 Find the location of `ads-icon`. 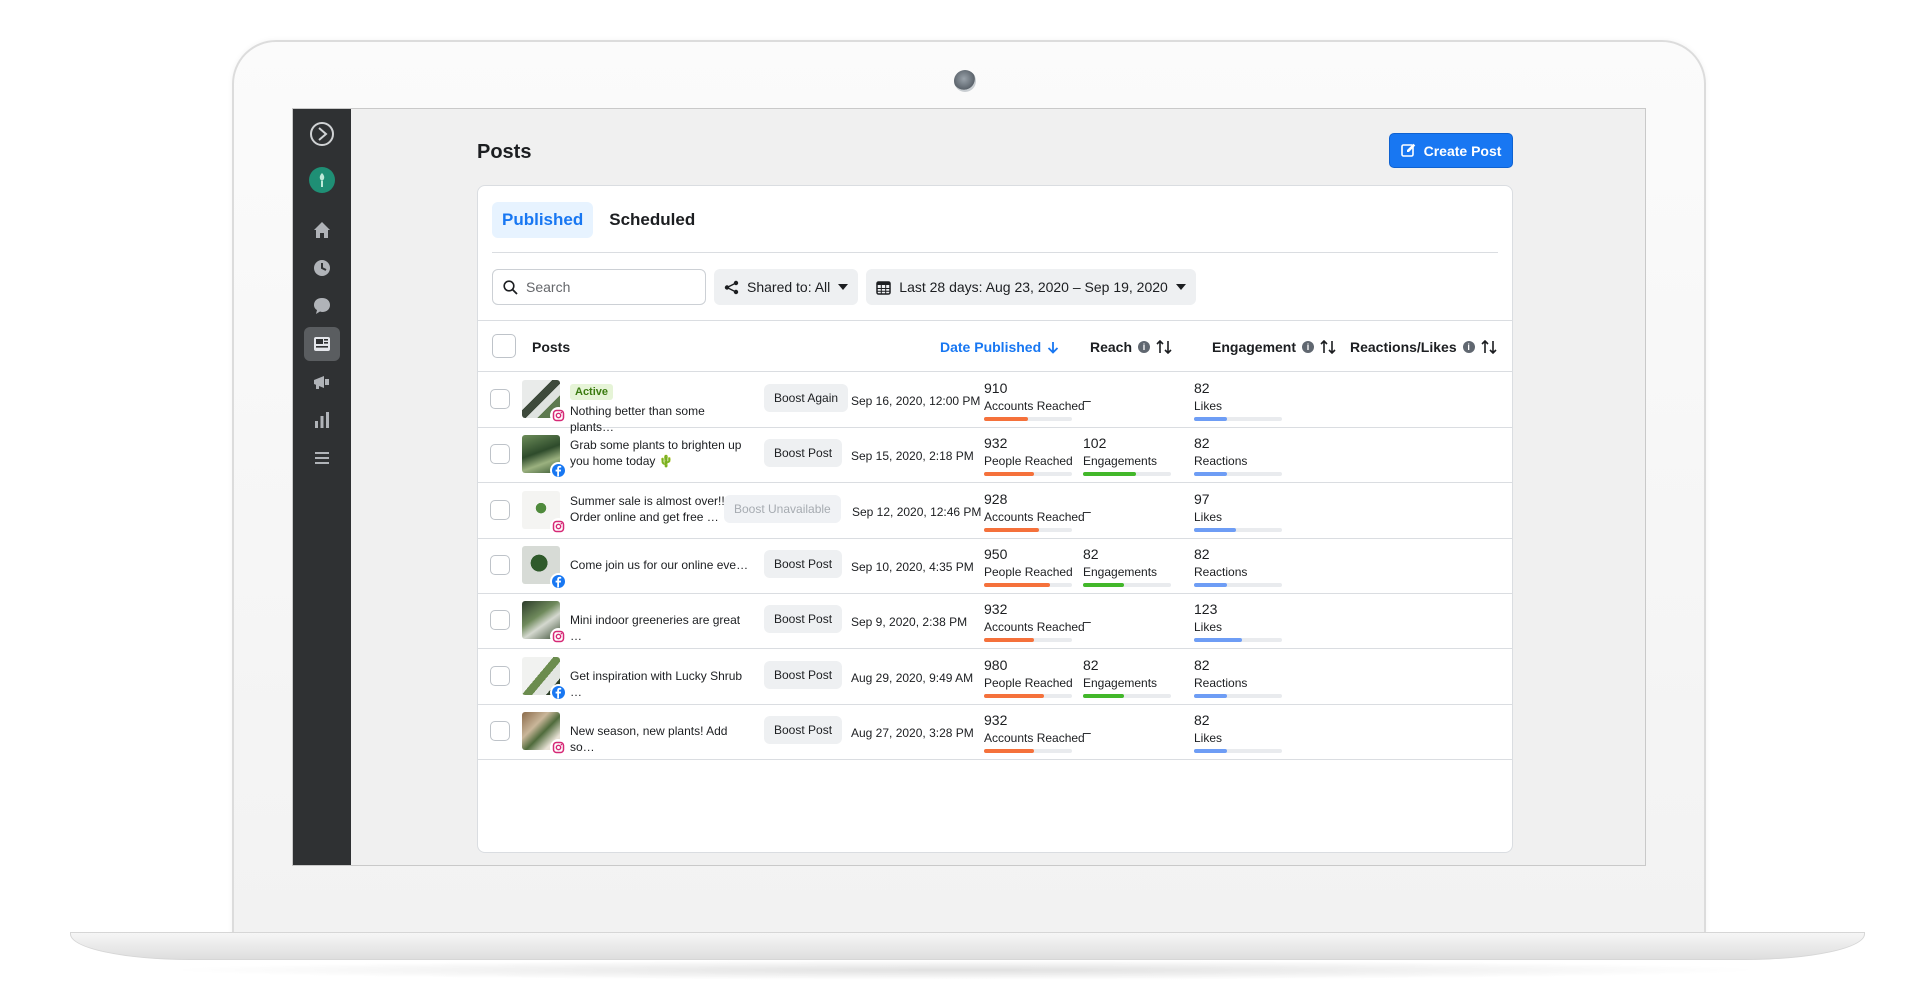

ads-icon is located at coordinates (322, 382).